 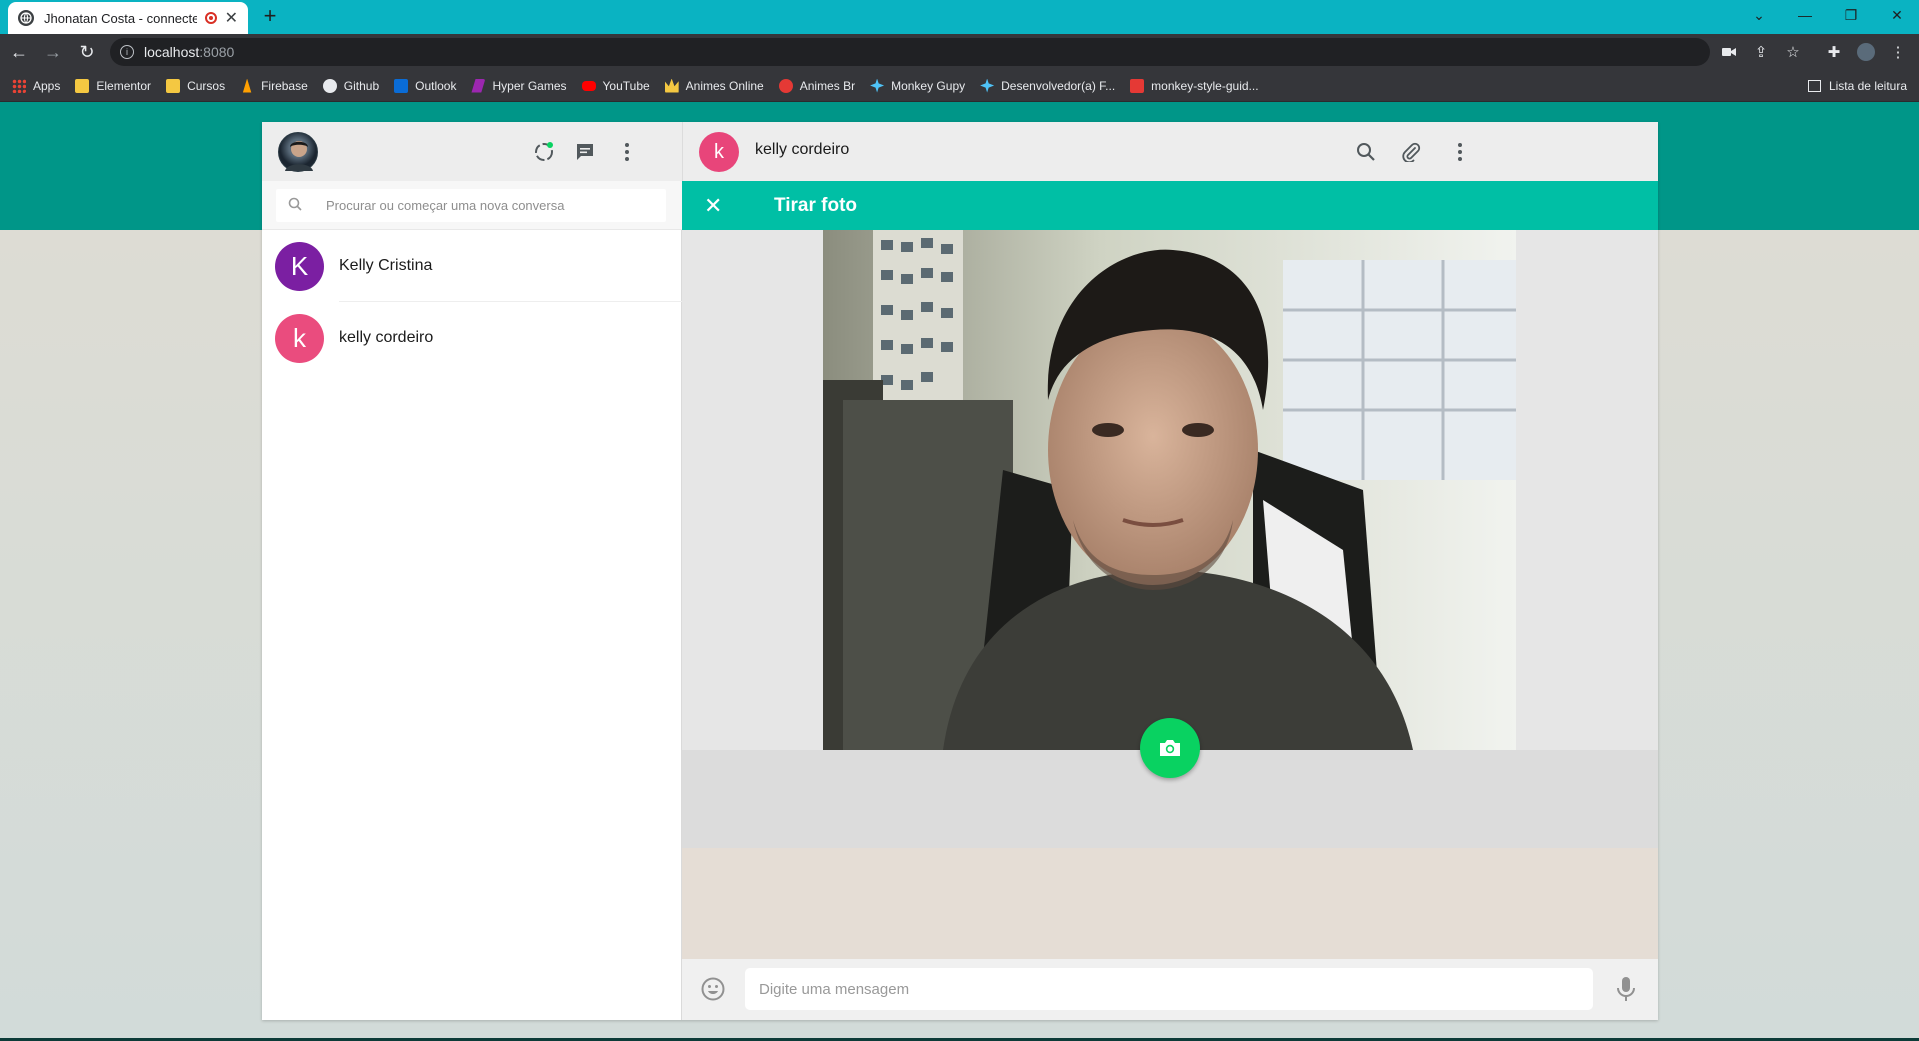 I want to click on close-window-button: ✕, so click(x=1896, y=15).